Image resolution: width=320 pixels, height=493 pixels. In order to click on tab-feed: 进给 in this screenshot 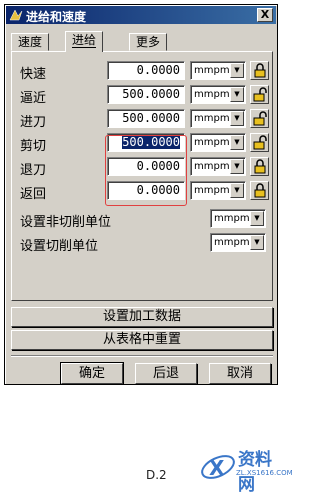, I will do `click(84, 41)`.